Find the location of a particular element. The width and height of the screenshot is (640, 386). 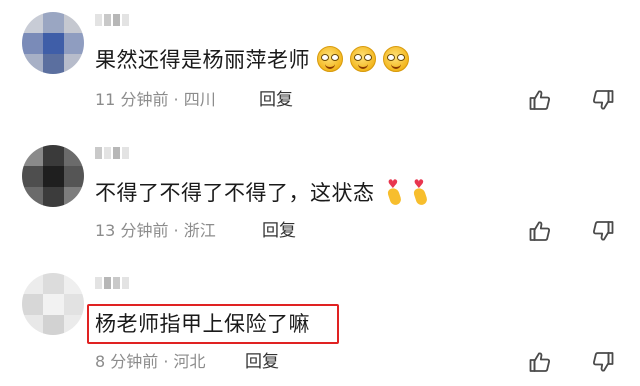

comment-text-content: 果然还得是杨丽萍老师 is located at coordinates (202, 60).